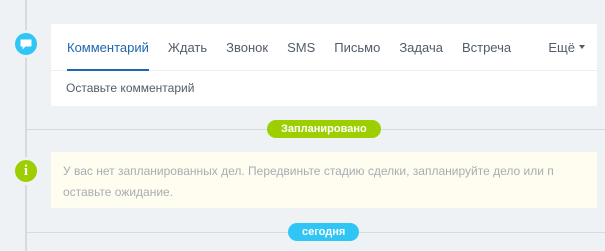 This screenshot has width=605, height=251. Describe the element at coordinates (324, 232) in the screenshot. I see `today-badge: сегодня` at that location.